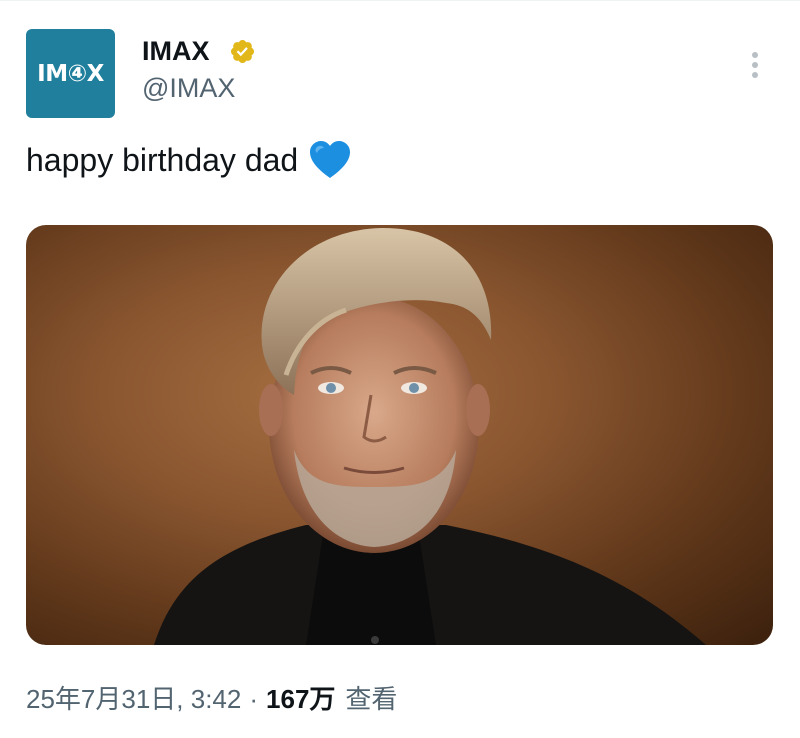  I want to click on avatar-logo-text: IM④X, so click(70, 73).